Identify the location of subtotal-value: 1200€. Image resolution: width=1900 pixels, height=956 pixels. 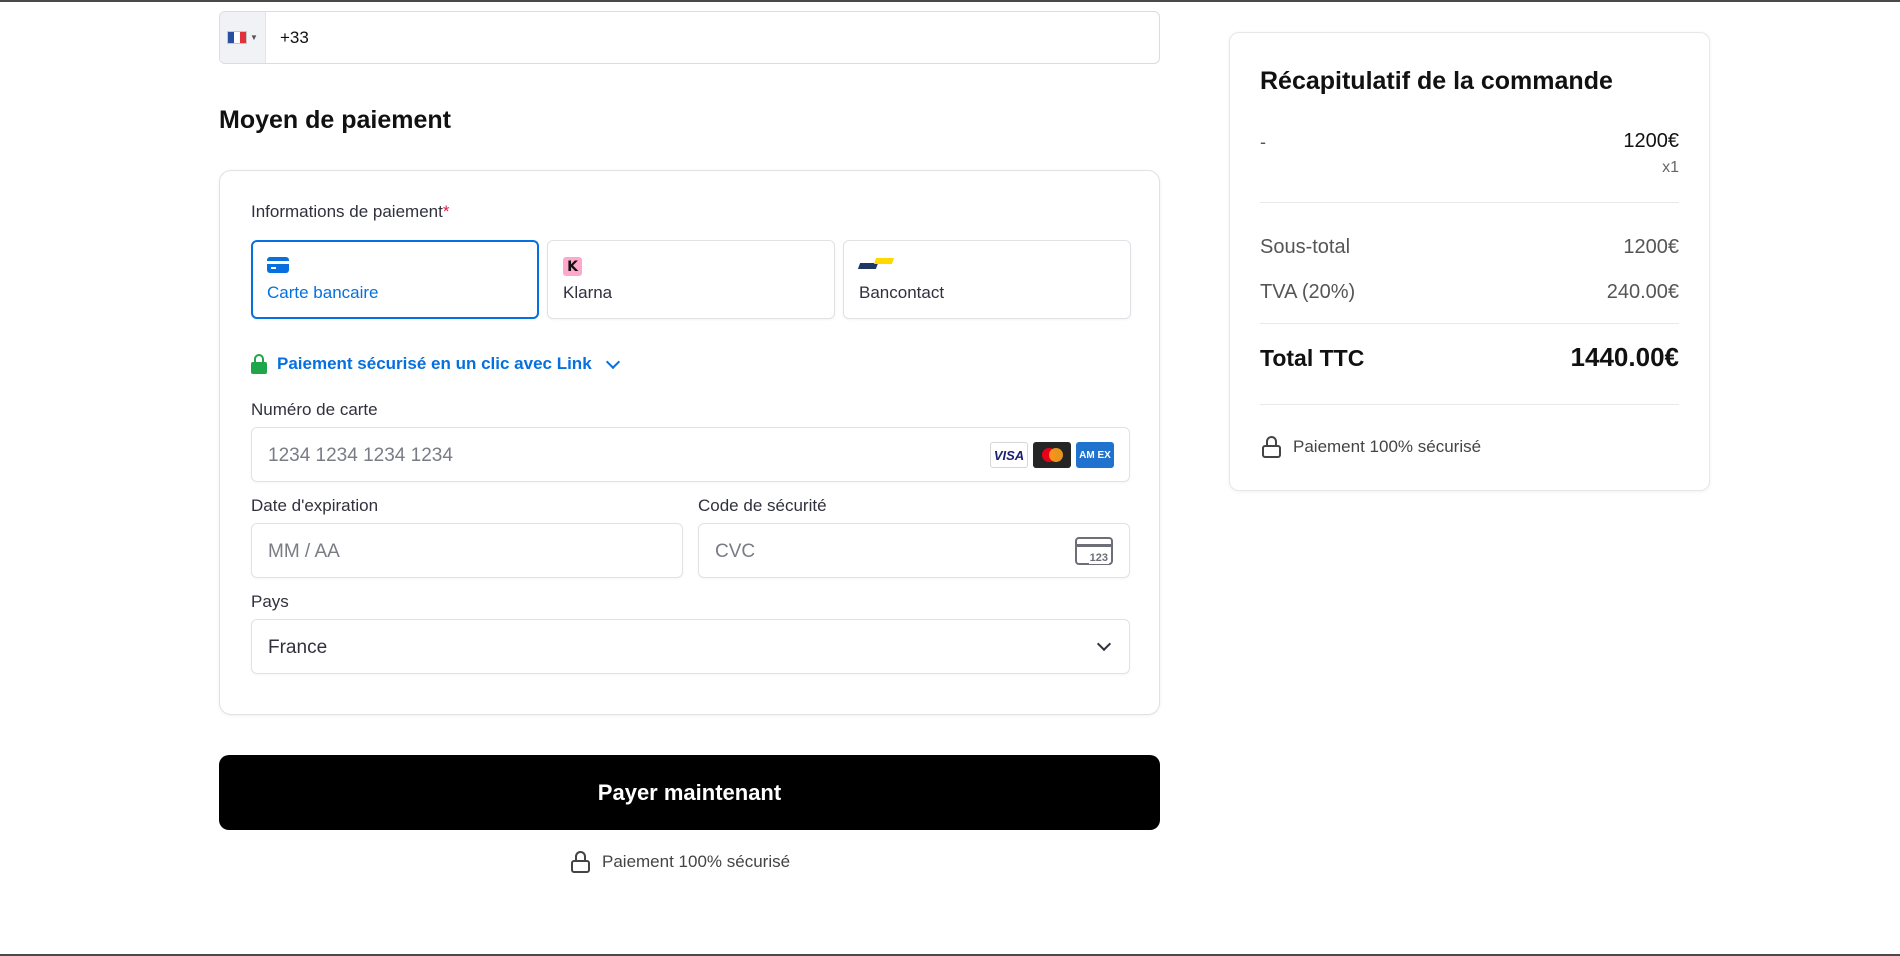
(1651, 247).